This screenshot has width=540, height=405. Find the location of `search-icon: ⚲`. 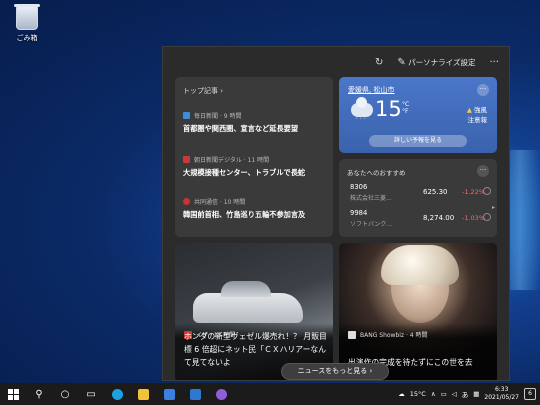

search-icon: ⚲ is located at coordinates (39, 394).